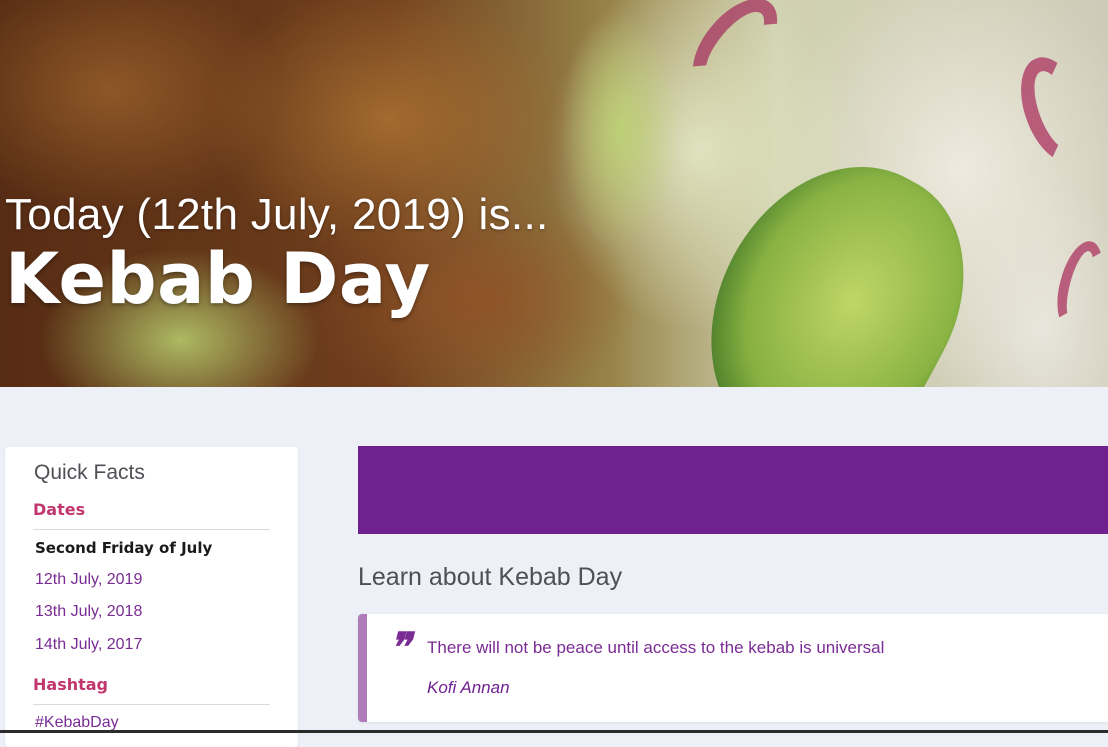  I want to click on date-link: 12th July, 2019, so click(88, 580).